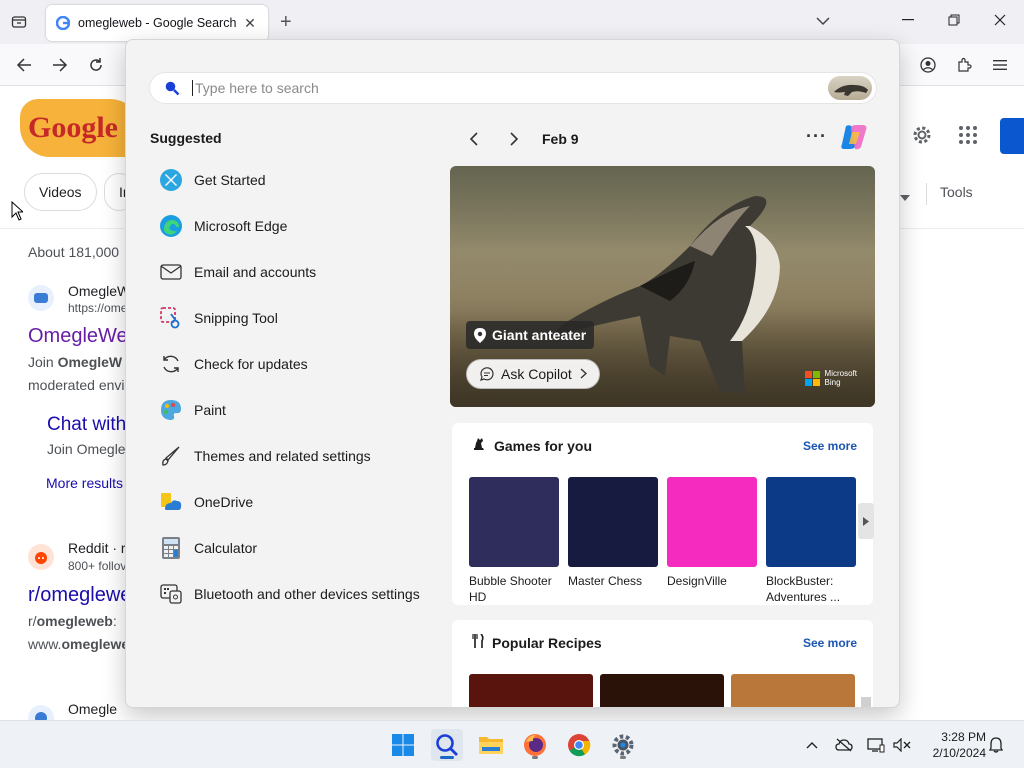 The image size is (1024, 768). What do you see at coordinates (512, 744) in the screenshot?
I see `taskbar: 3:28 PM 2/10/2024` at bounding box center [512, 744].